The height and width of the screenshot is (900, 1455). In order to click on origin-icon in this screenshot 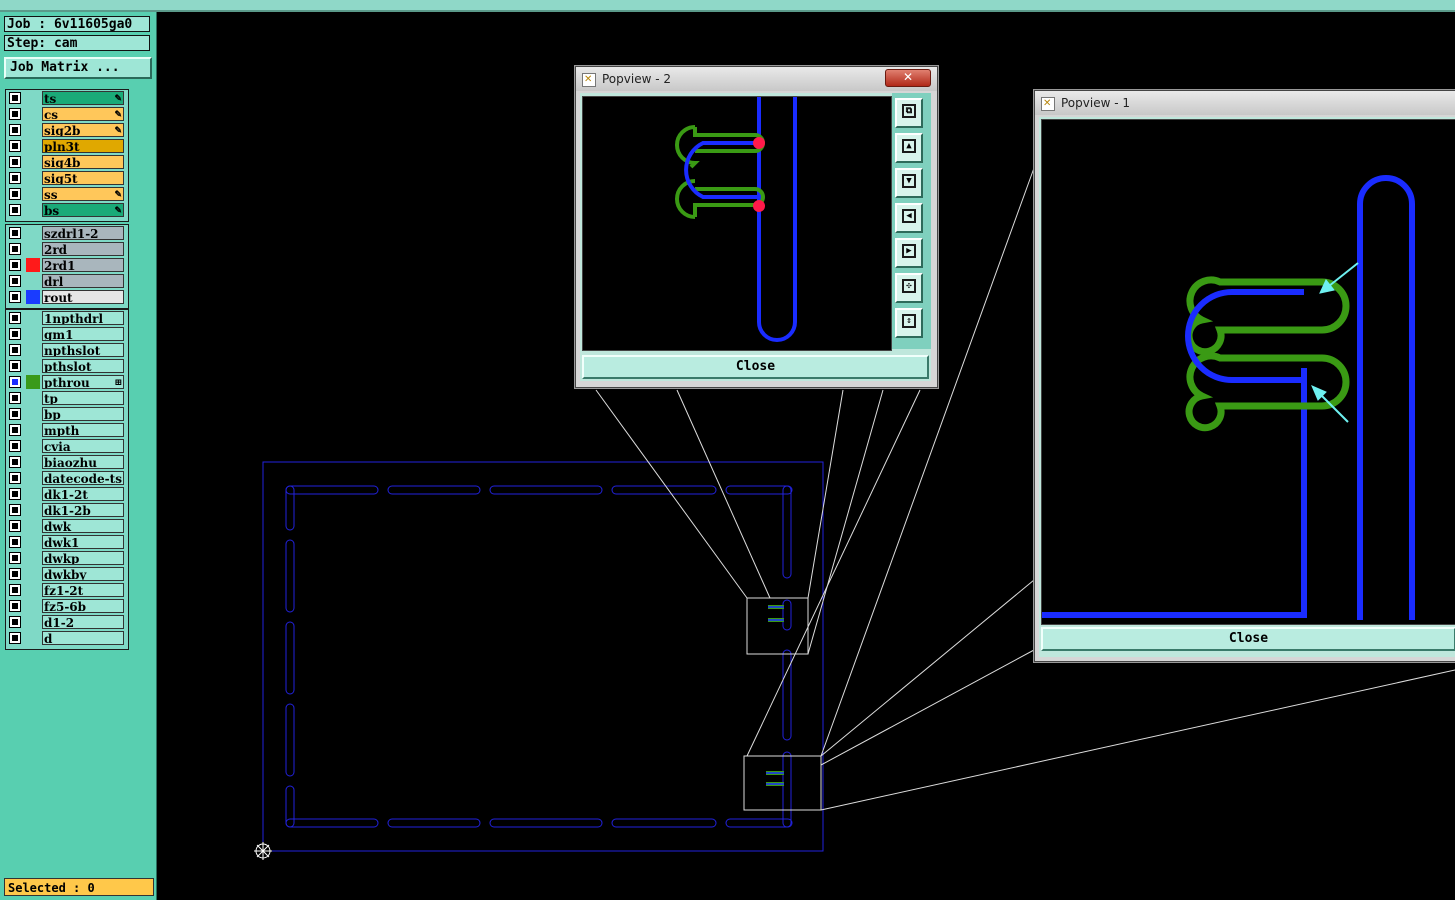, I will do `click(263, 851)`.